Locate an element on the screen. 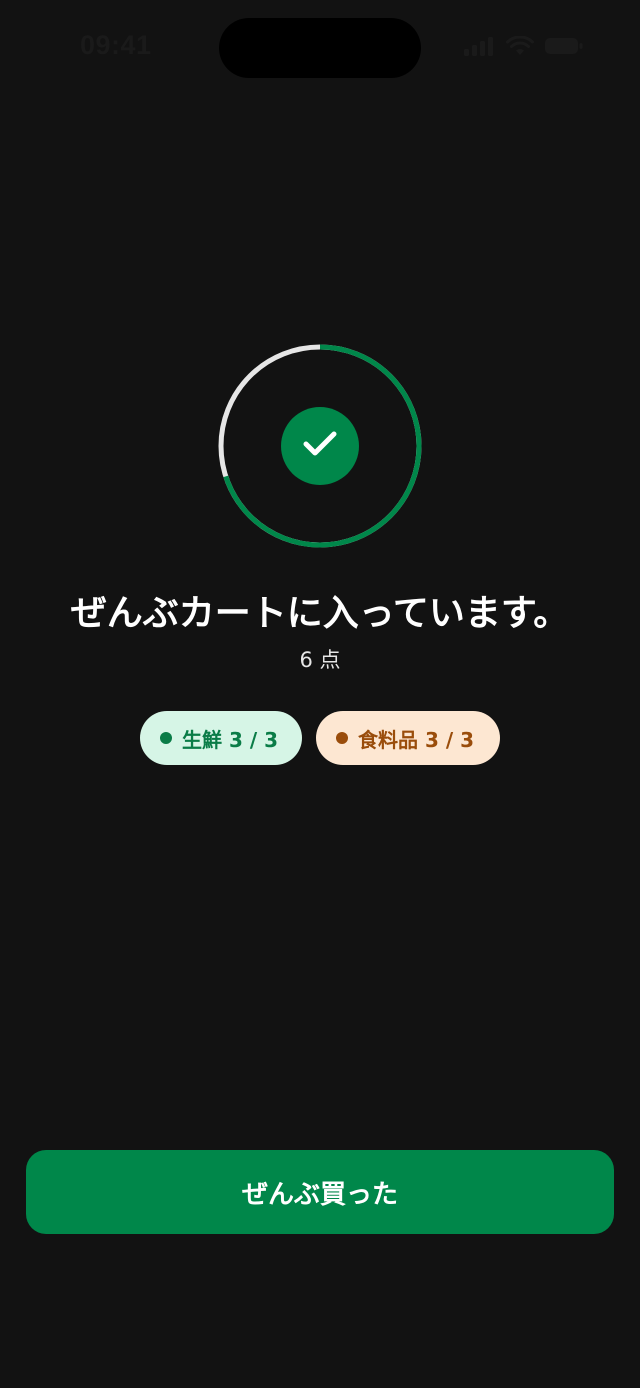 This screenshot has height=1388, width=640. status-bar: 09:41 is located at coordinates (320, 48).